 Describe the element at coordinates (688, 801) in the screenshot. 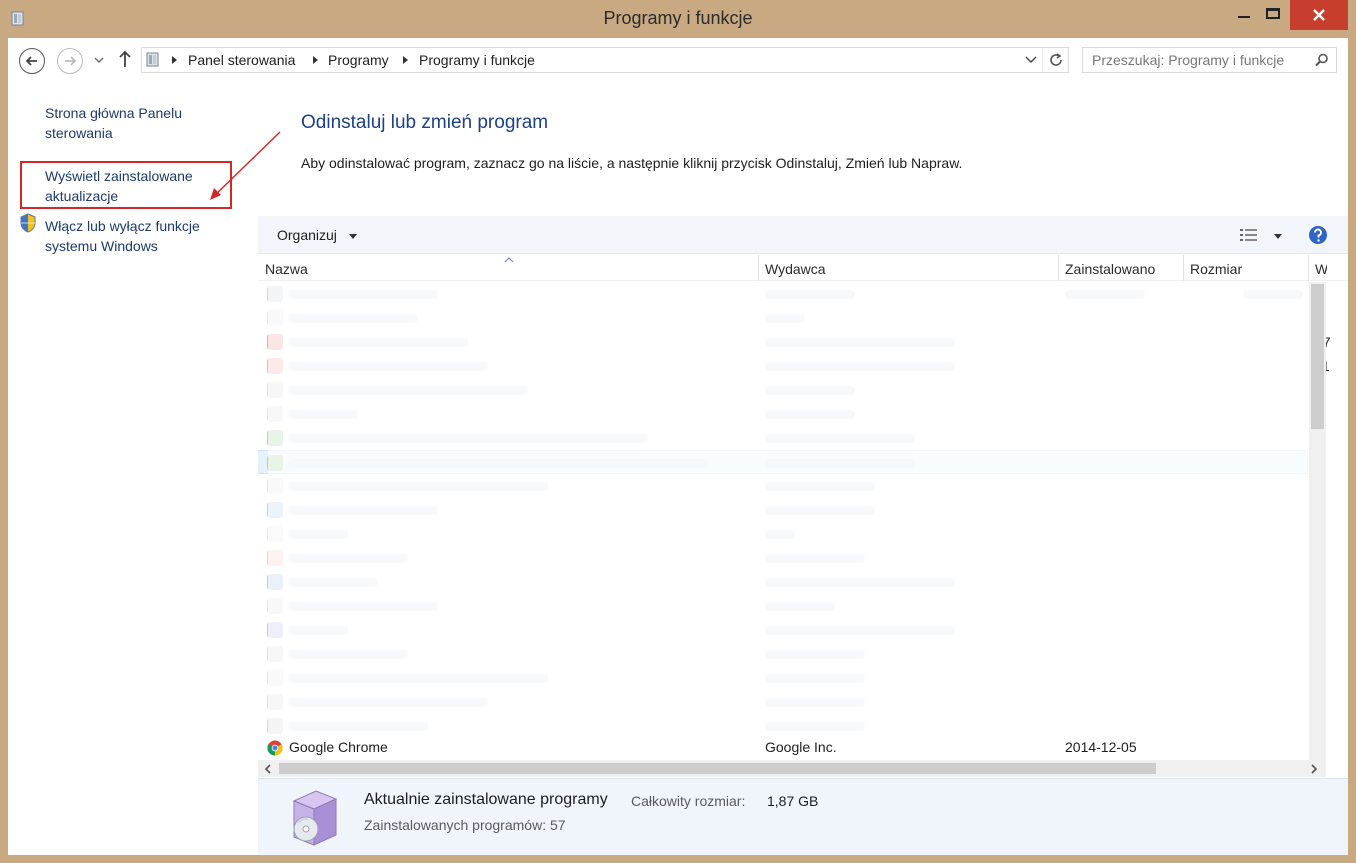

I see `total-size-label: Całkowity rozmiar:` at that location.